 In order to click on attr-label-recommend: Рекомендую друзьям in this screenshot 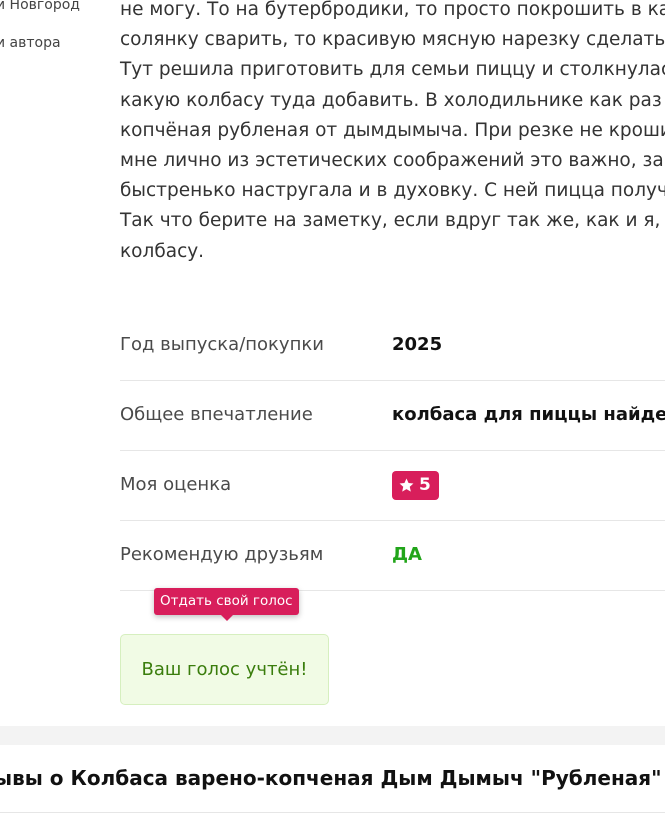, I will do `click(222, 554)`.